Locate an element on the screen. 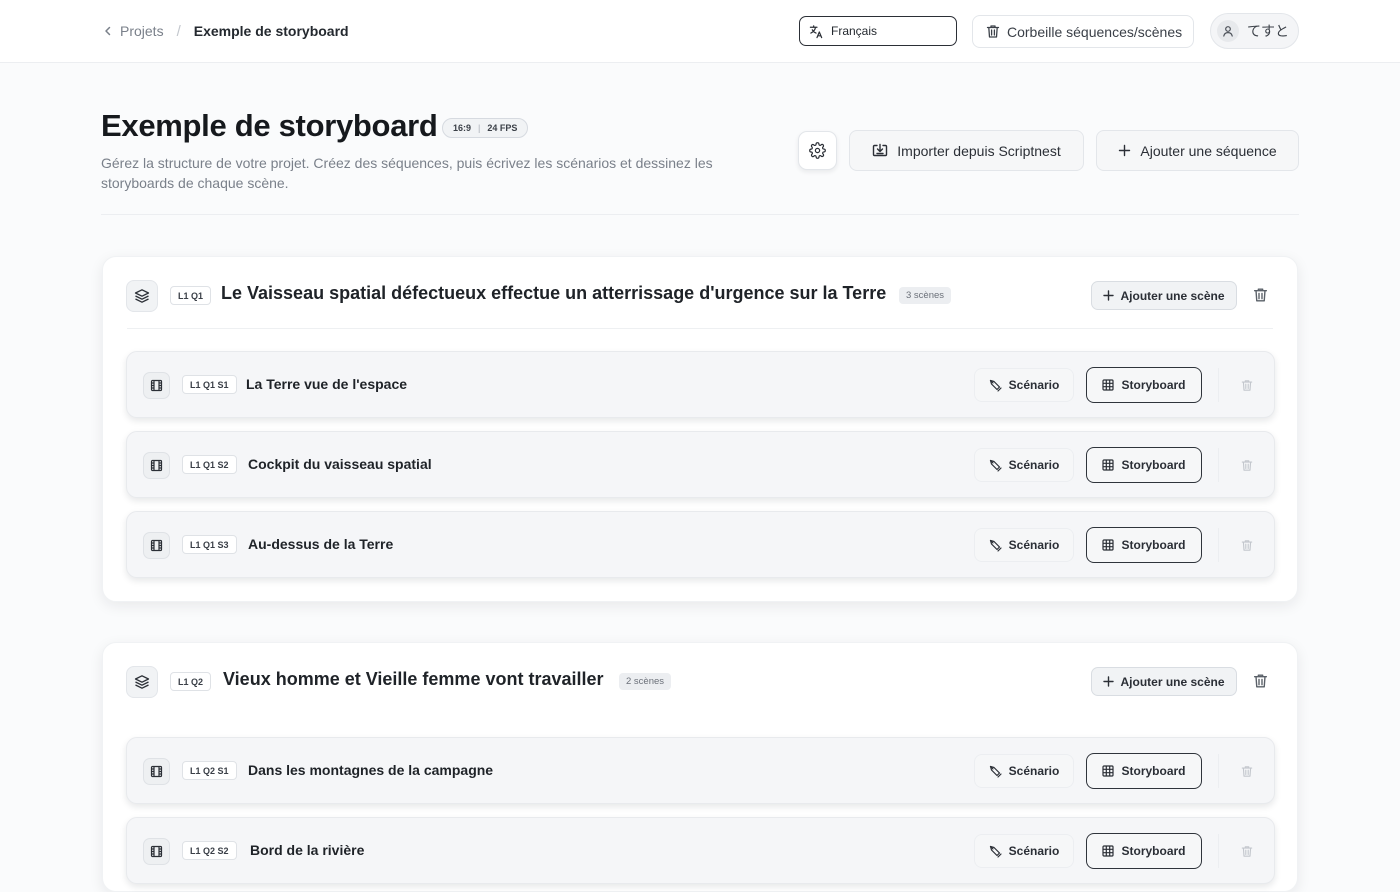 The image size is (1400, 892). scene-count-badge: 3 scènes is located at coordinates (925, 295).